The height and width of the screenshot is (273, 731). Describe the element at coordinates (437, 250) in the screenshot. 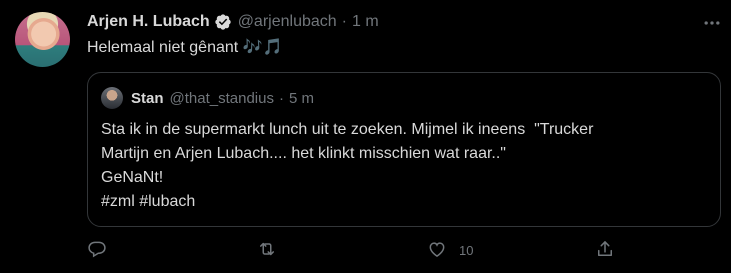

I see `like-icon` at that location.